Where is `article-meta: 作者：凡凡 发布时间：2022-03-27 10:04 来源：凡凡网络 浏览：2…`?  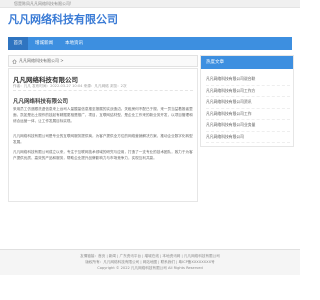 article-meta: 作者：凡凡 发布时间：2022-03-27 10:04 来源：凡凡网络 浏览：2… is located at coordinates (70, 86).